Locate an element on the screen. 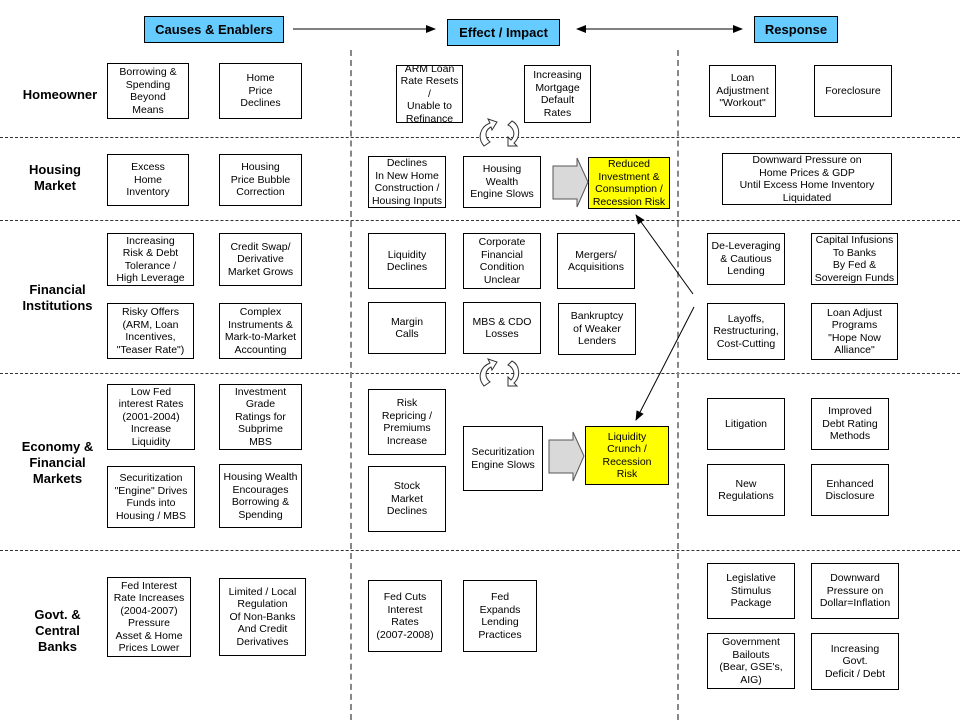 The width and height of the screenshot is (960, 720). effect-mortgage-default-rates: Increasing Mortgage Default Rates is located at coordinates (557, 94).